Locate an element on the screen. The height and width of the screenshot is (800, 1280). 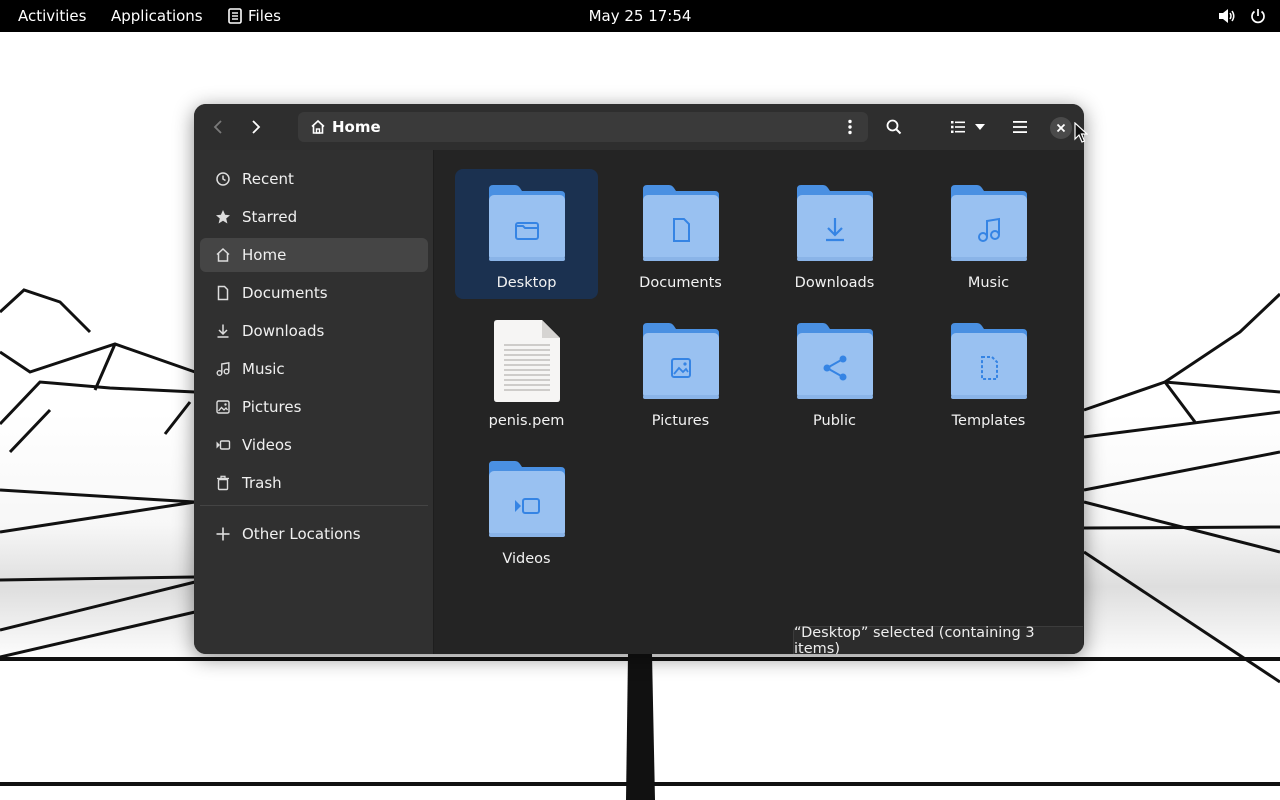
forward-button is located at coordinates (256, 127).